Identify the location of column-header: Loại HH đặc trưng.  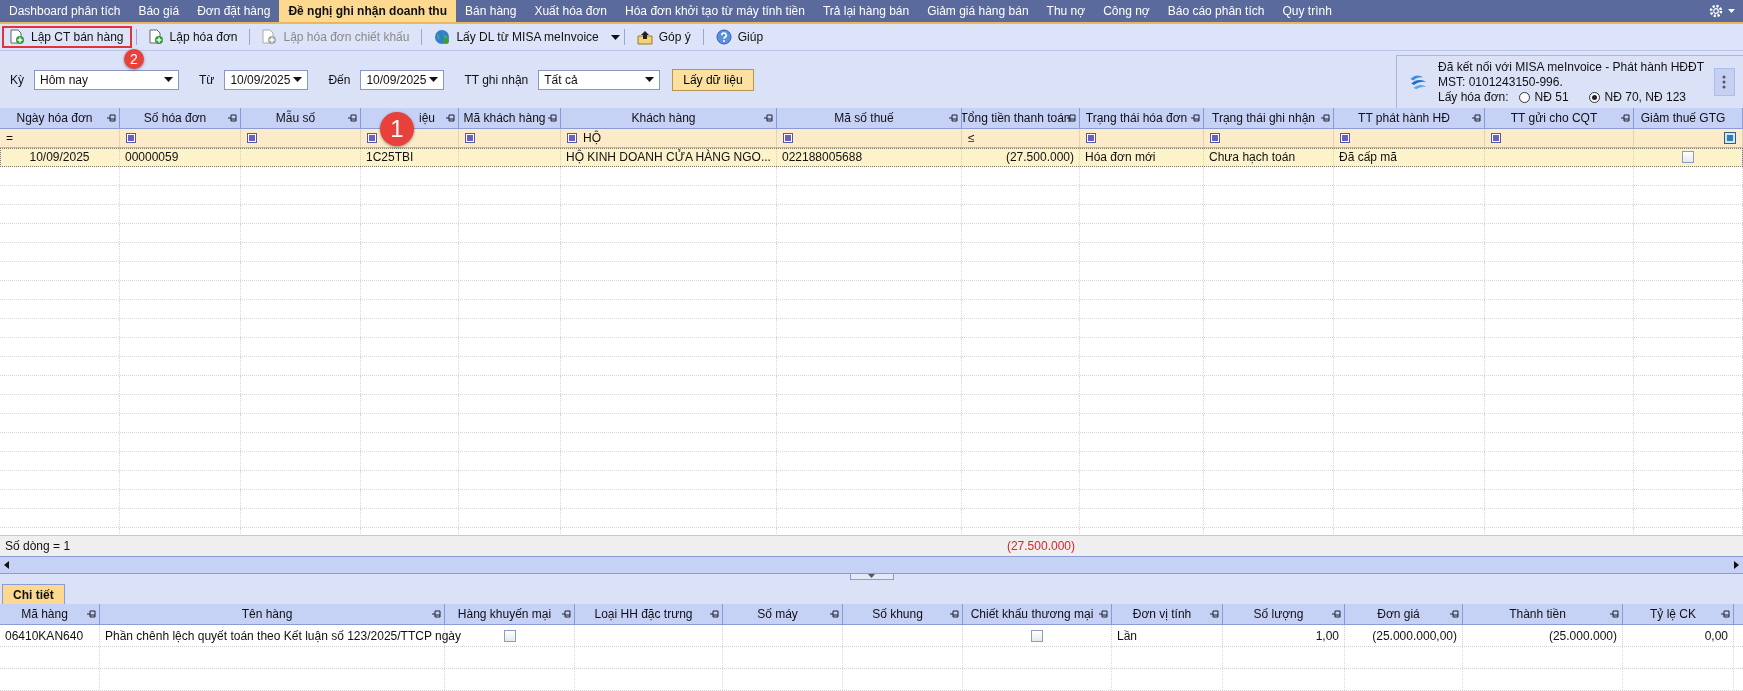
(649, 614).